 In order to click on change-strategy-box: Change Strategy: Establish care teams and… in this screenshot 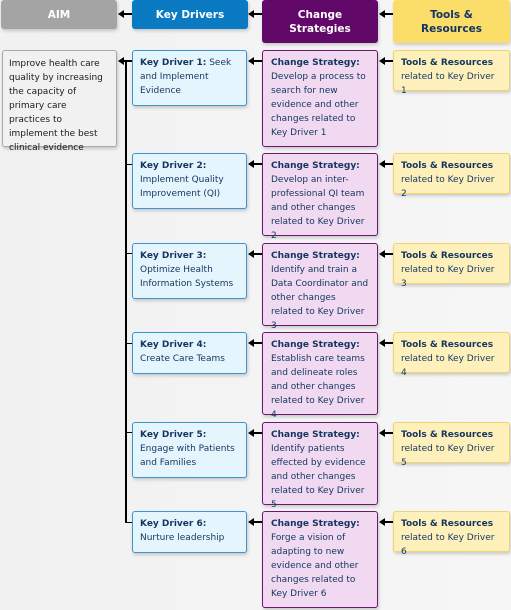, I will do `click(320, 376)`.